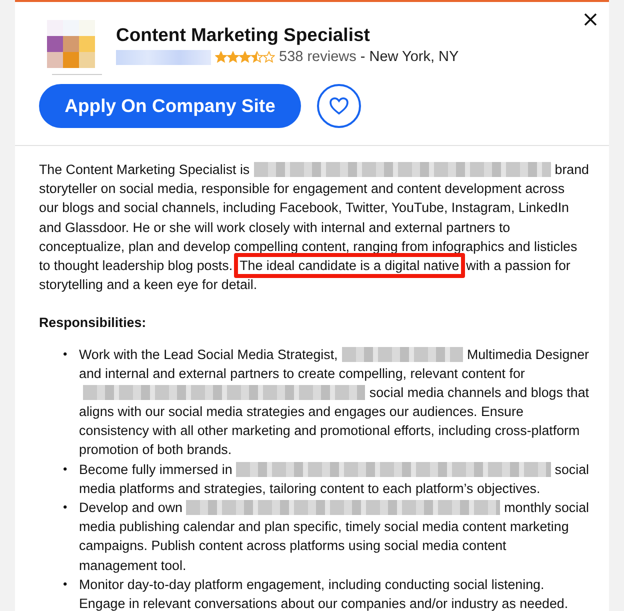 This screenshot has height=611, width=624. What do you see at coordinates (274, 227) in the screenshot?
I see `body-text: and Glassdoor. He or she will work closely with internal and external partners to` at bounding box center [274, 227].